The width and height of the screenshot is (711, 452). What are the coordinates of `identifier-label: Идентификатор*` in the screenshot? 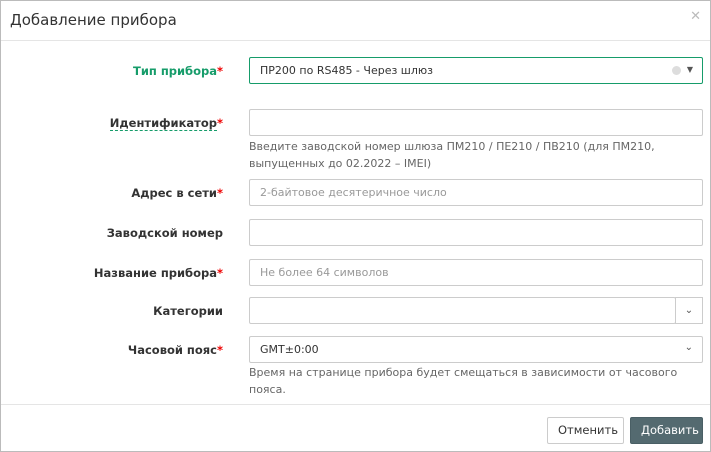 It's located at (166, 123).